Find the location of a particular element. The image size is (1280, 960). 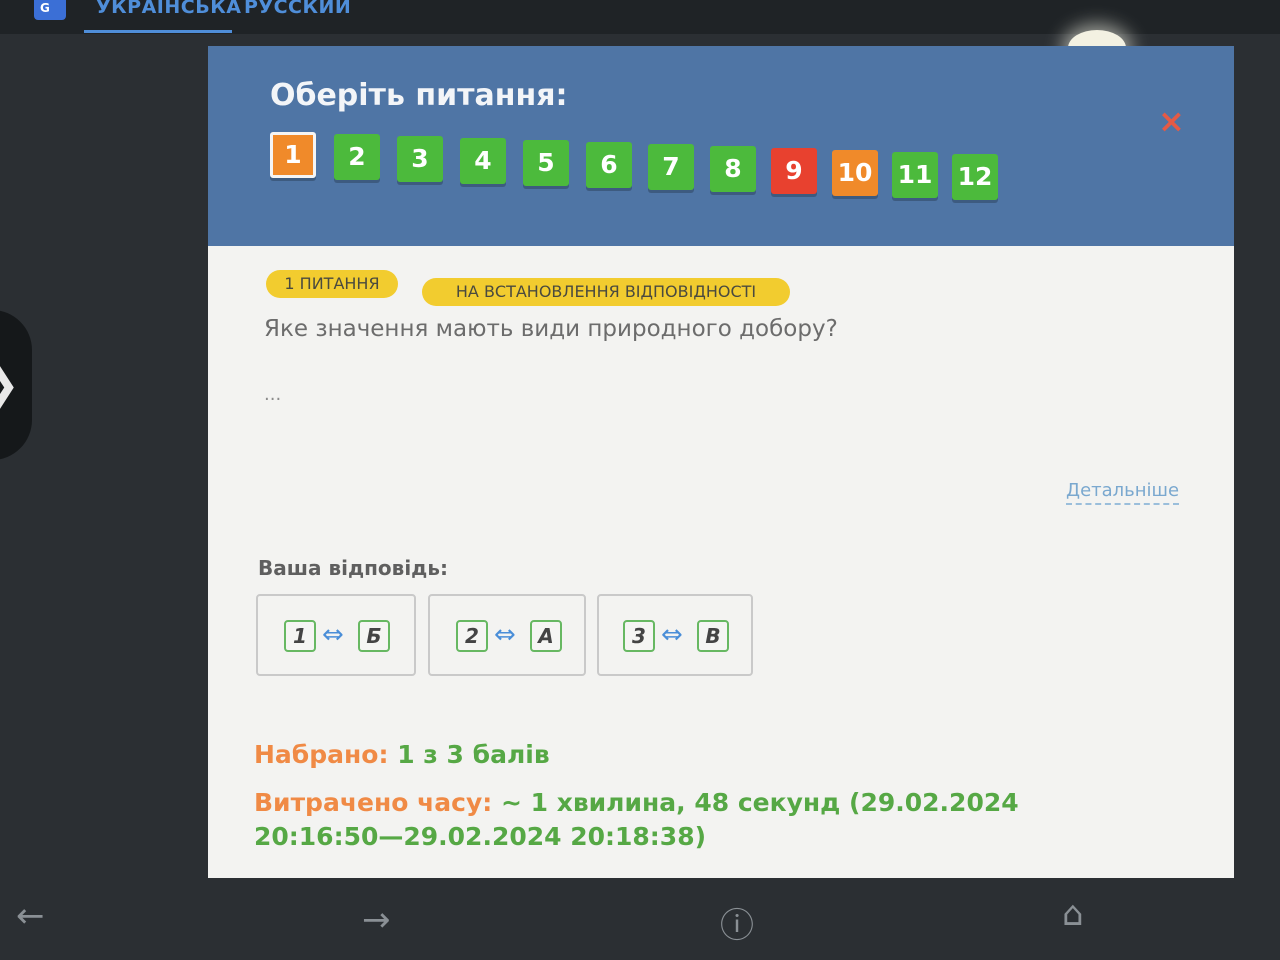

question-number-button: 11 is located at coordinates (915, 175).